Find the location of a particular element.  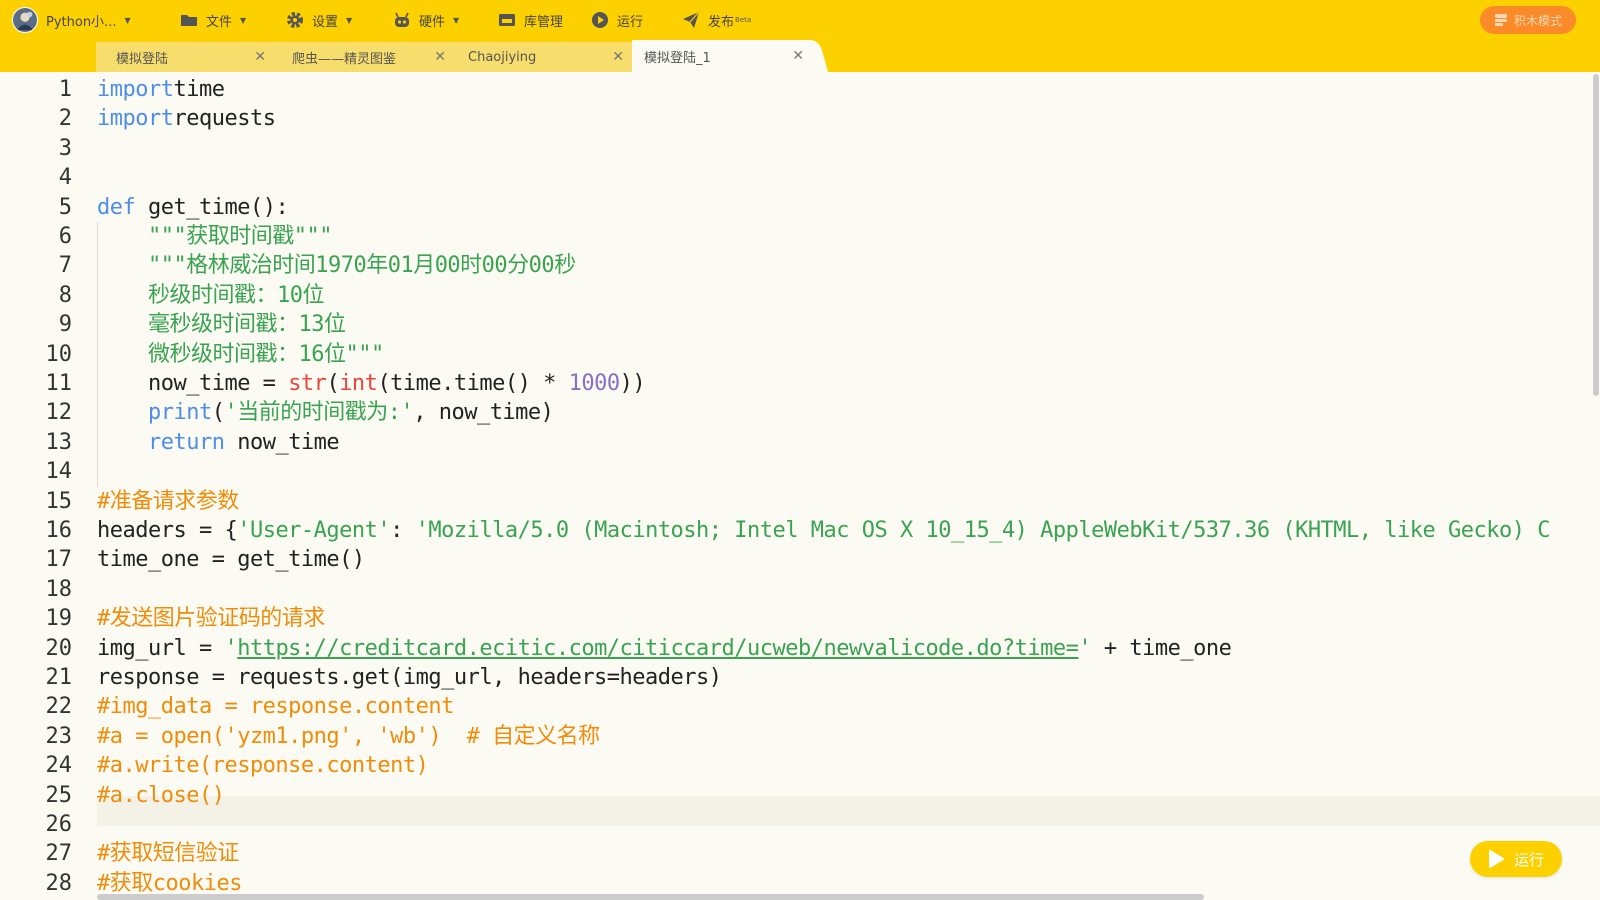

library-manager-button: 库管理 is located at coordinates (530, 20).